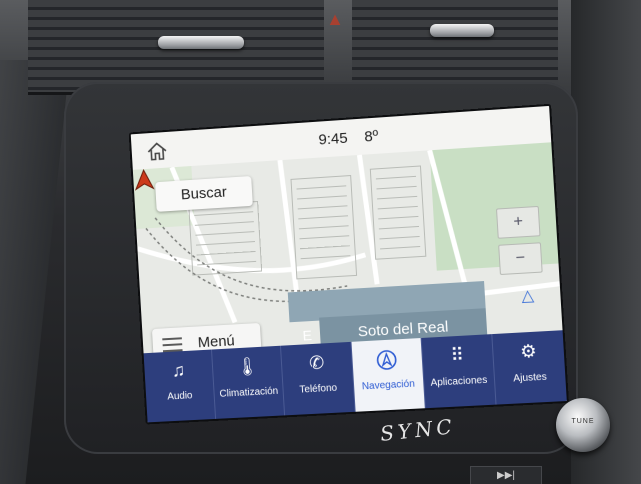 This screenshot has height=484, width=641. I want to click on hamburger-menu-icon, so click(172, 345).